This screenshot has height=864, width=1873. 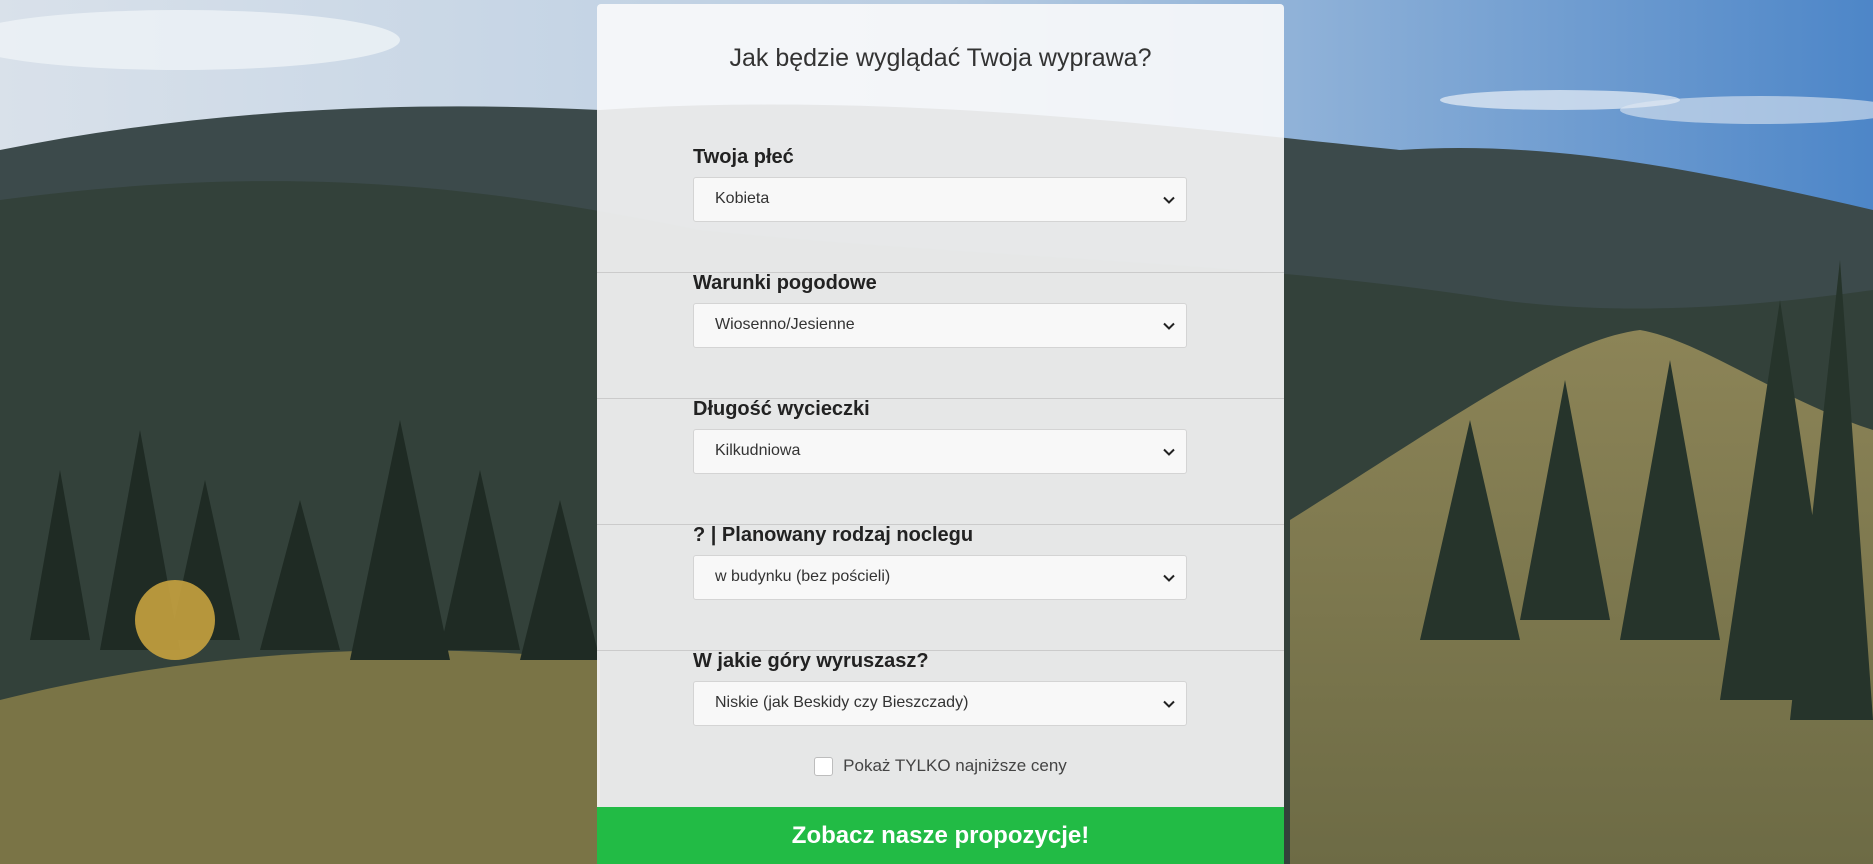 I want to click on accommodation-select-value: w budynku (bez pościeli), so click(x=803, y=576).